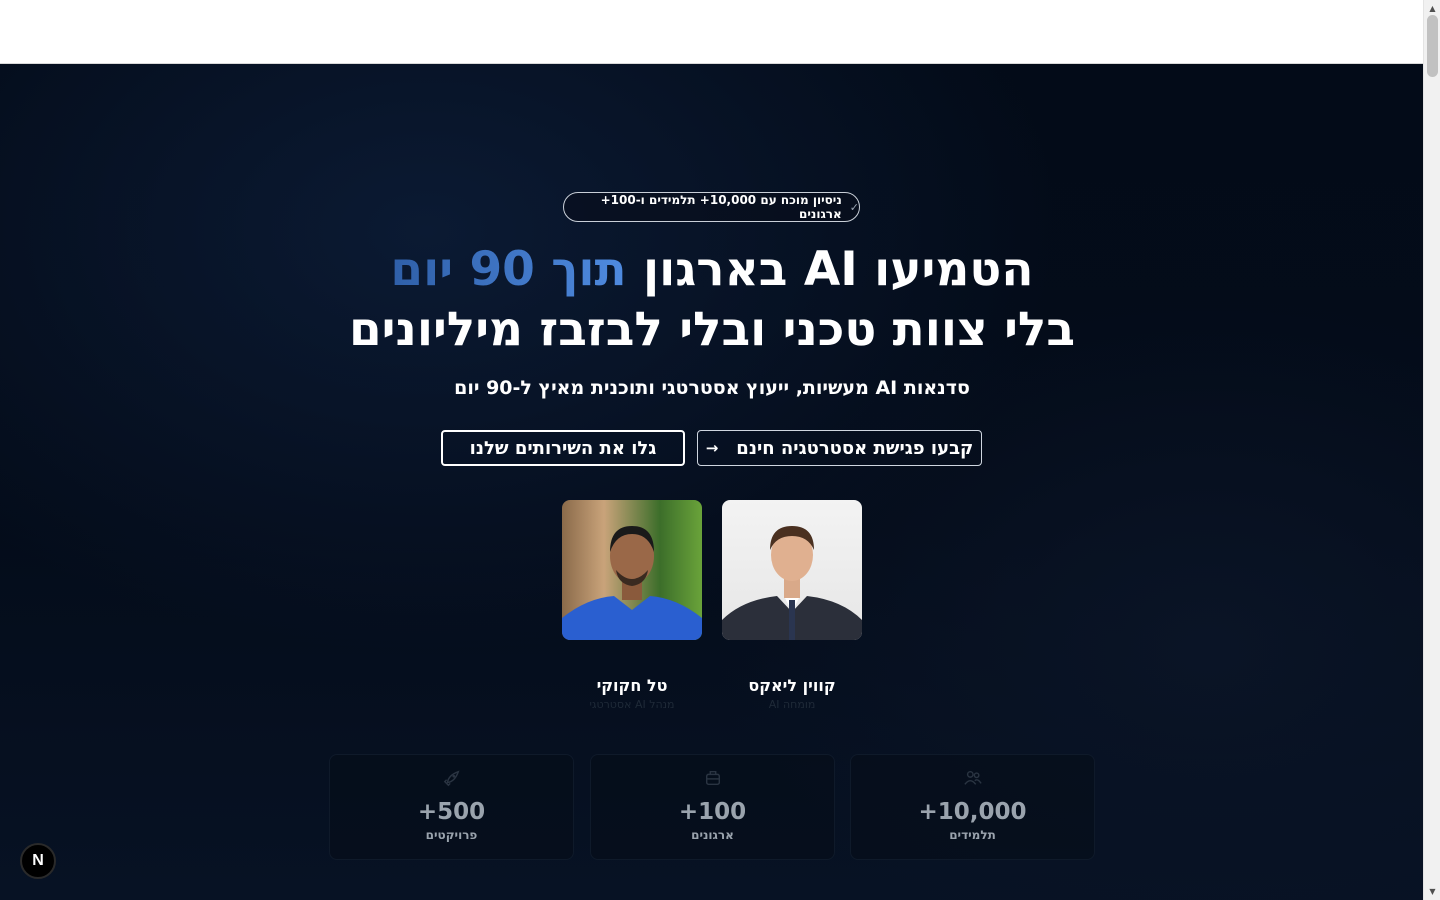 The image size is (1440, 900). What do you see at coordinates (712, 779) in the screenshot?
I see `building-icon` at bounding box center [712, 779].